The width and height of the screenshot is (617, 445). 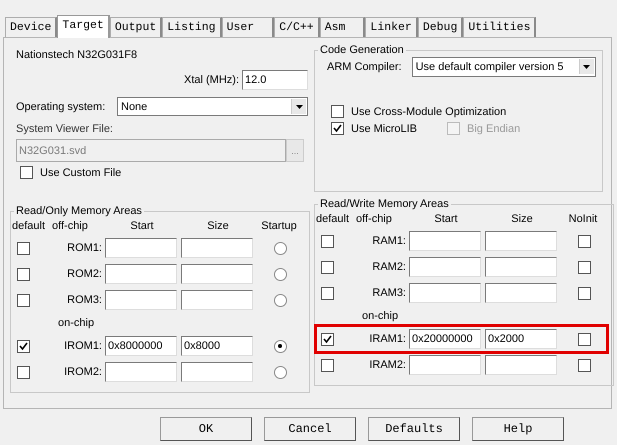 What do you see at coordinates (61, 106) in the screenshot?
I see `os-label: Operating system:` at bounding box center [61, 106].